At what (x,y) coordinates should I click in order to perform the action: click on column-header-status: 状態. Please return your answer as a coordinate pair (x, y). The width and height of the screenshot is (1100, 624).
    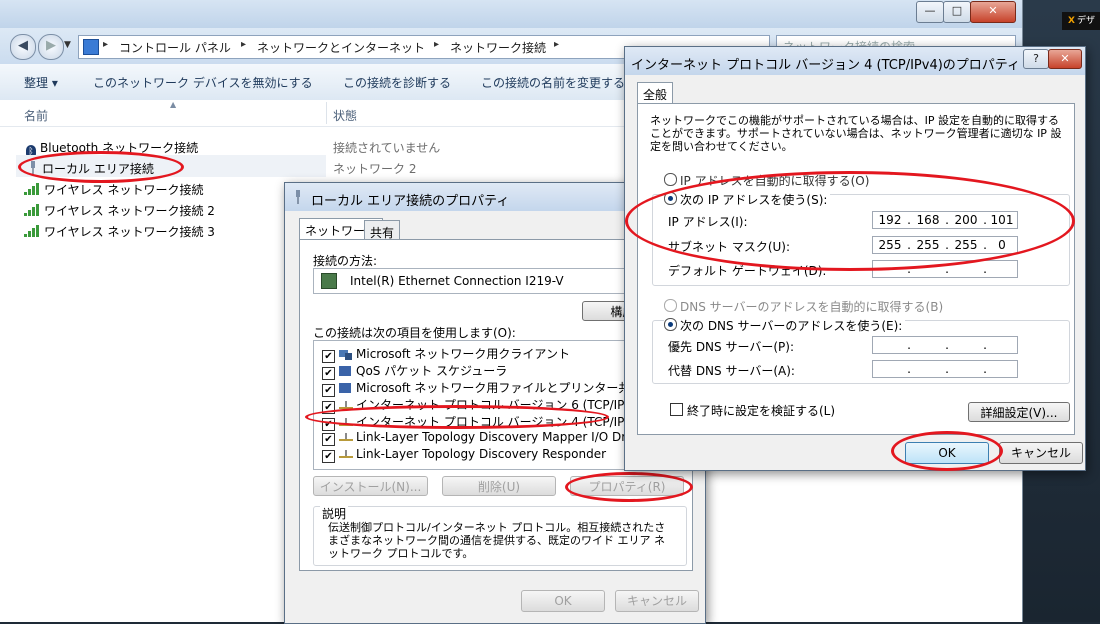
    Looking at the image, I should click on (345, 115).